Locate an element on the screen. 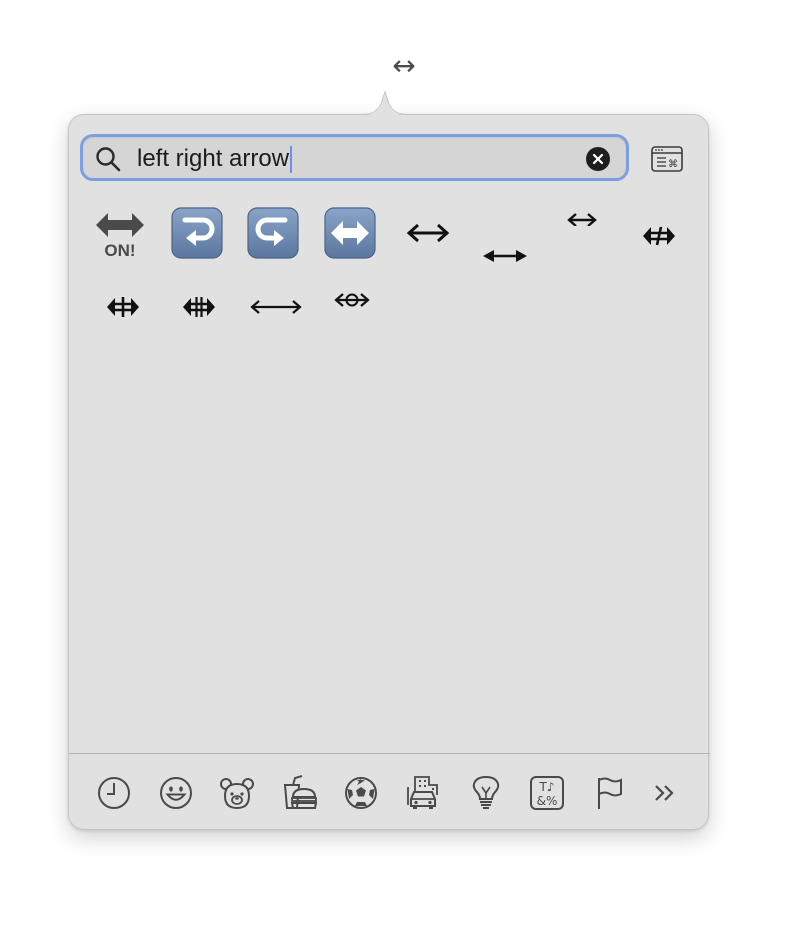  tab-activity is located at coordinates (361, 793).